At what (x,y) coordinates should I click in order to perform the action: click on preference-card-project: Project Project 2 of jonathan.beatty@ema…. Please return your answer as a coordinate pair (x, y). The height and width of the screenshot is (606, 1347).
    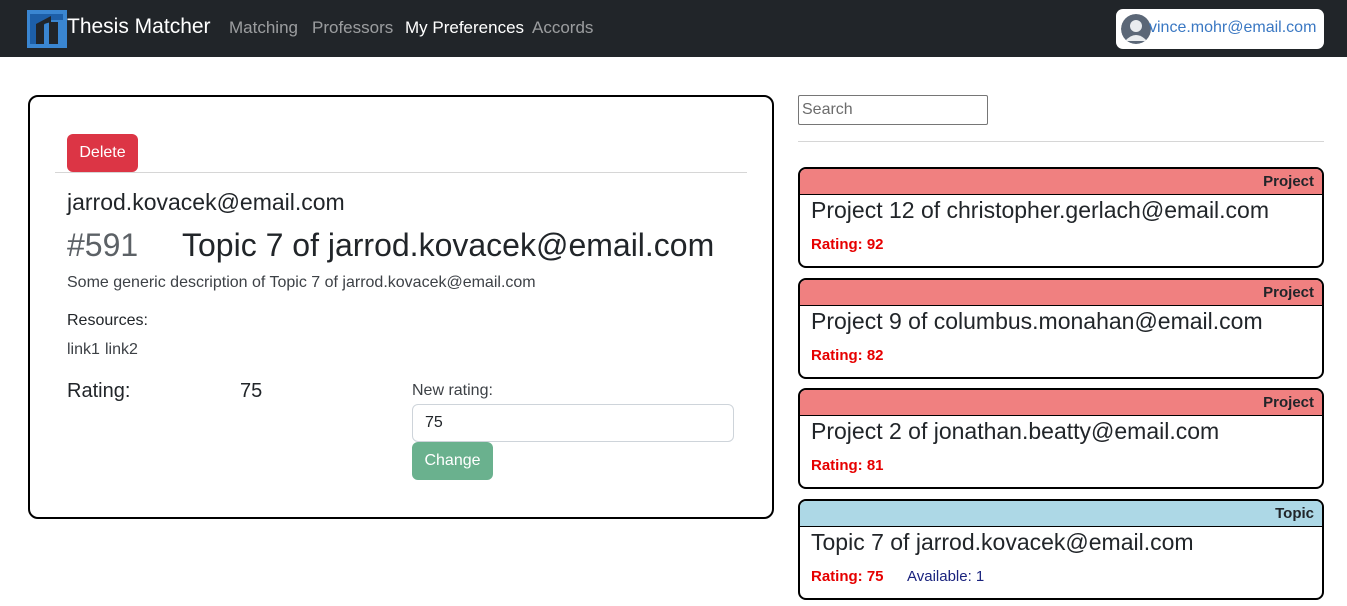
    Looking at the image, I should click on (1061, 438).